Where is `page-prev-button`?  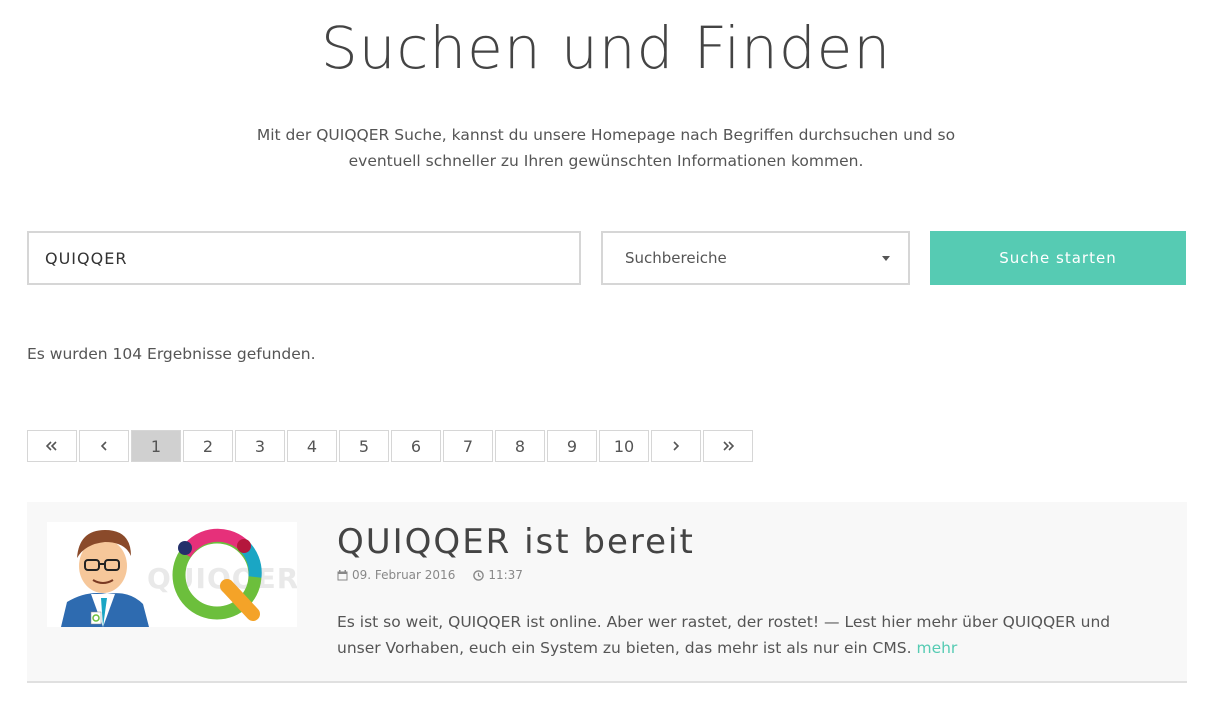 page-prev-button is located at coordinates (104, 446).